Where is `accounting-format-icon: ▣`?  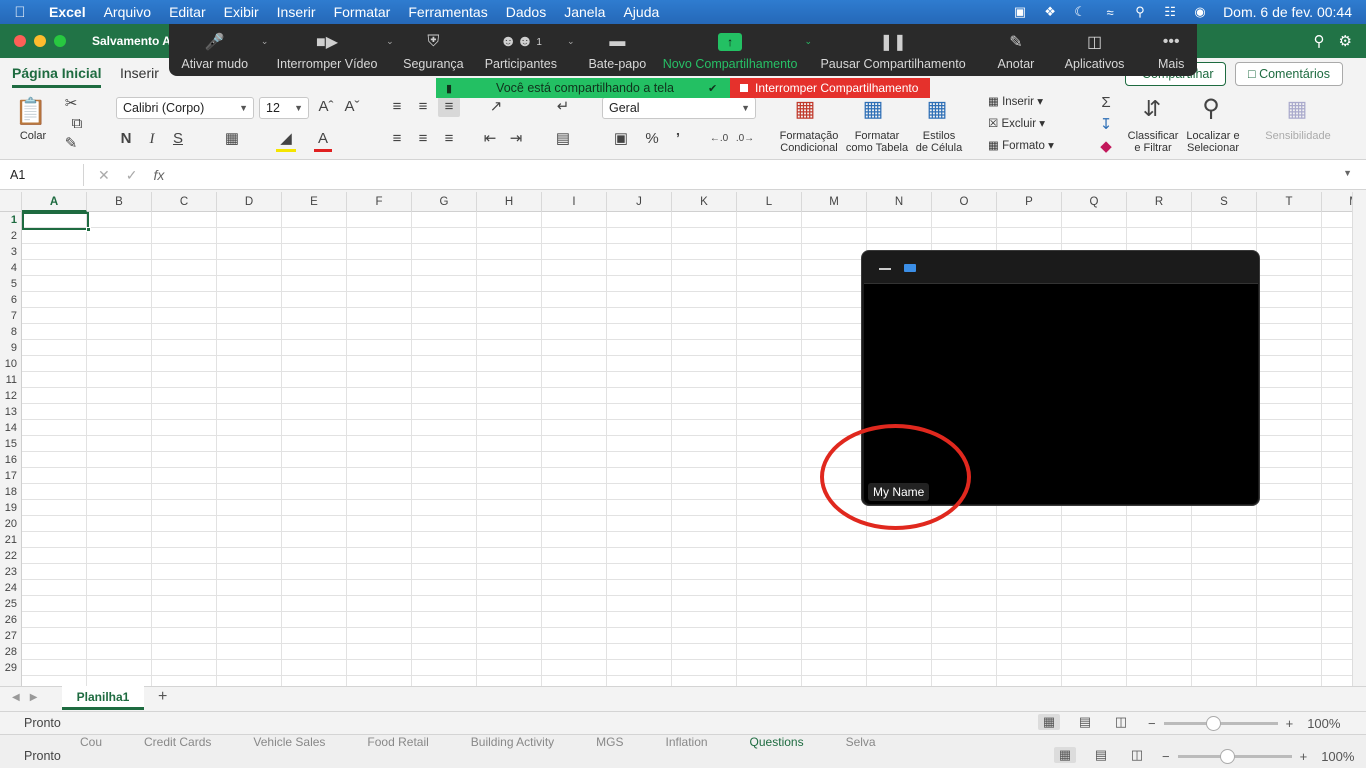 accounting-format-icon: ▣ is located at coordinates (621, 139).